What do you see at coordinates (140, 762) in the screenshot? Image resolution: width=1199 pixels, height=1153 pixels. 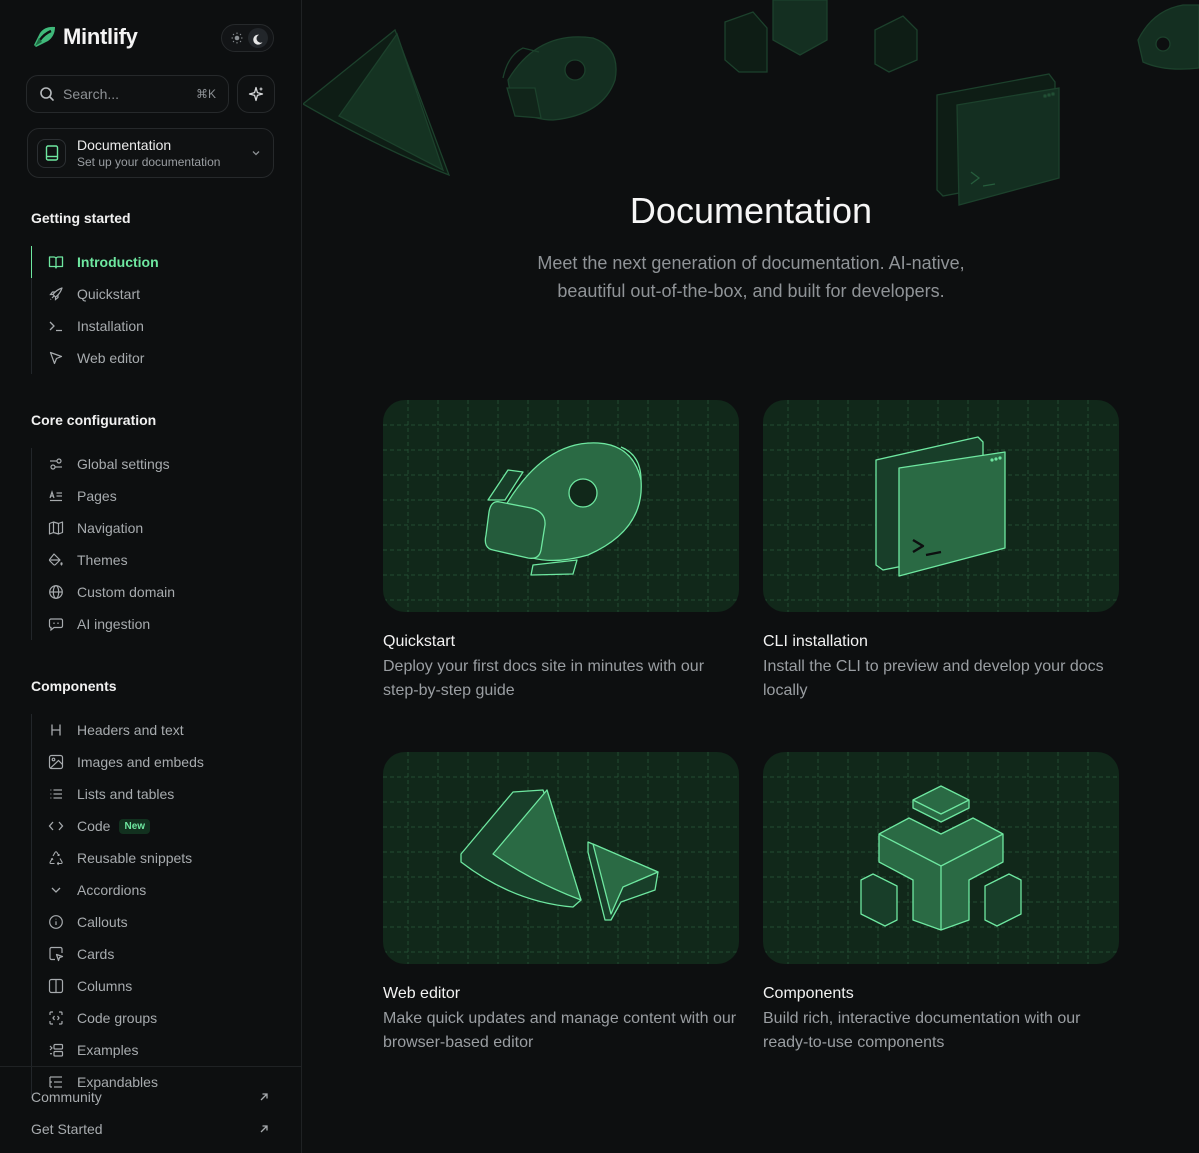 I see `sidebar-item-label: Images and embeds` at bounding box center [140, 762].